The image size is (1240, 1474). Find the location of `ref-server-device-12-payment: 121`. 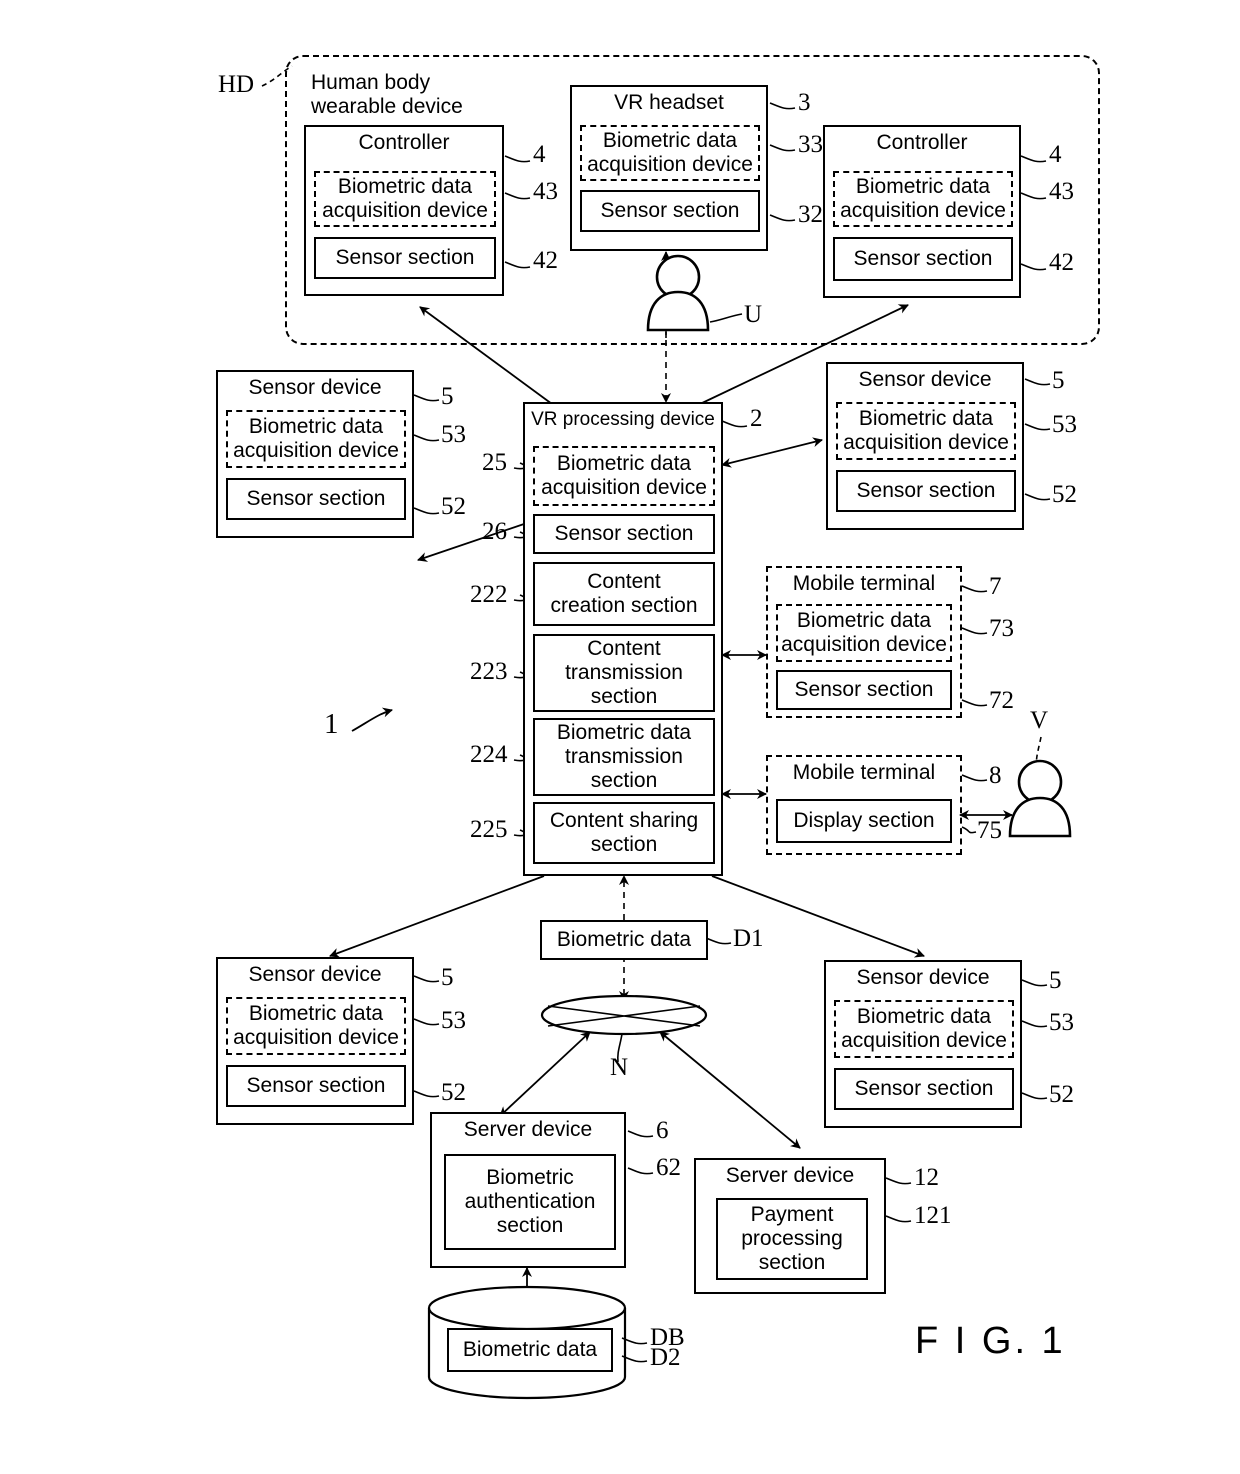

ref-server-device-12-payment: 121 is located at coordinates (933, 1215).